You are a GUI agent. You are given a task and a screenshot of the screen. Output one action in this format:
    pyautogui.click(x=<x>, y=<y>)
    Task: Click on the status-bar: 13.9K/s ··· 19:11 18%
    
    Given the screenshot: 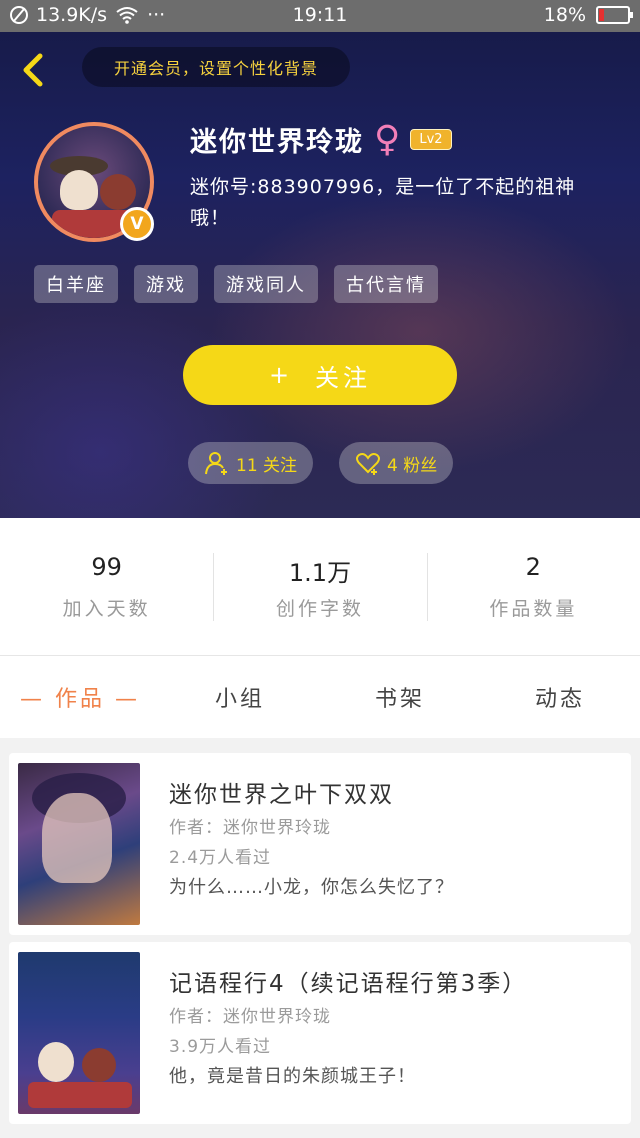 What is the action you would take?
    pyautogui.click(x=320, y=16)
    